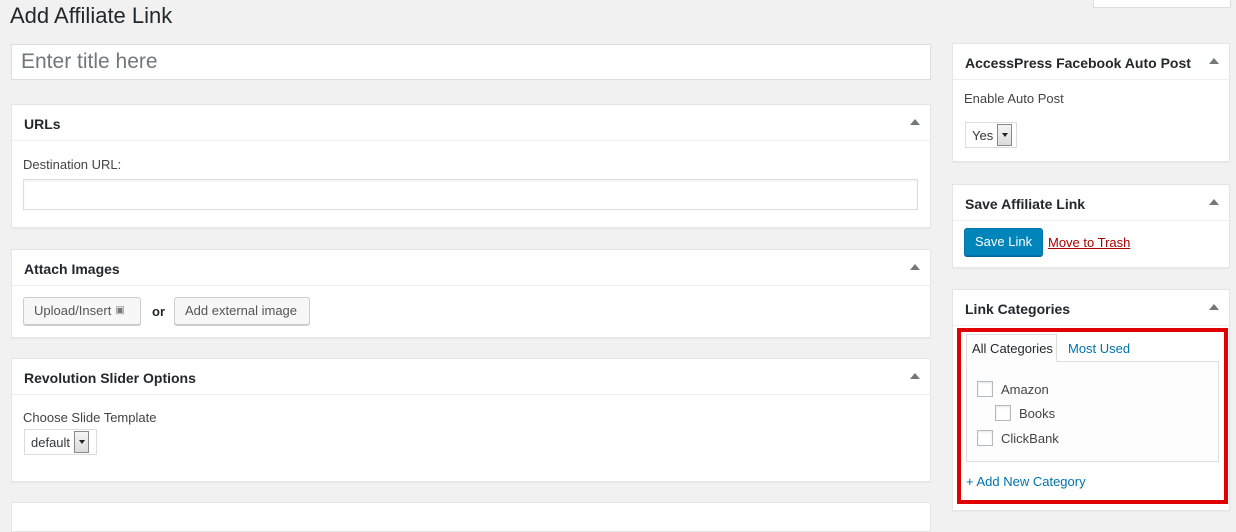 This screenshot has width=1236, height=532. I want to click on revslider-box-header: Revolution Slider Options, so click(471, 377).